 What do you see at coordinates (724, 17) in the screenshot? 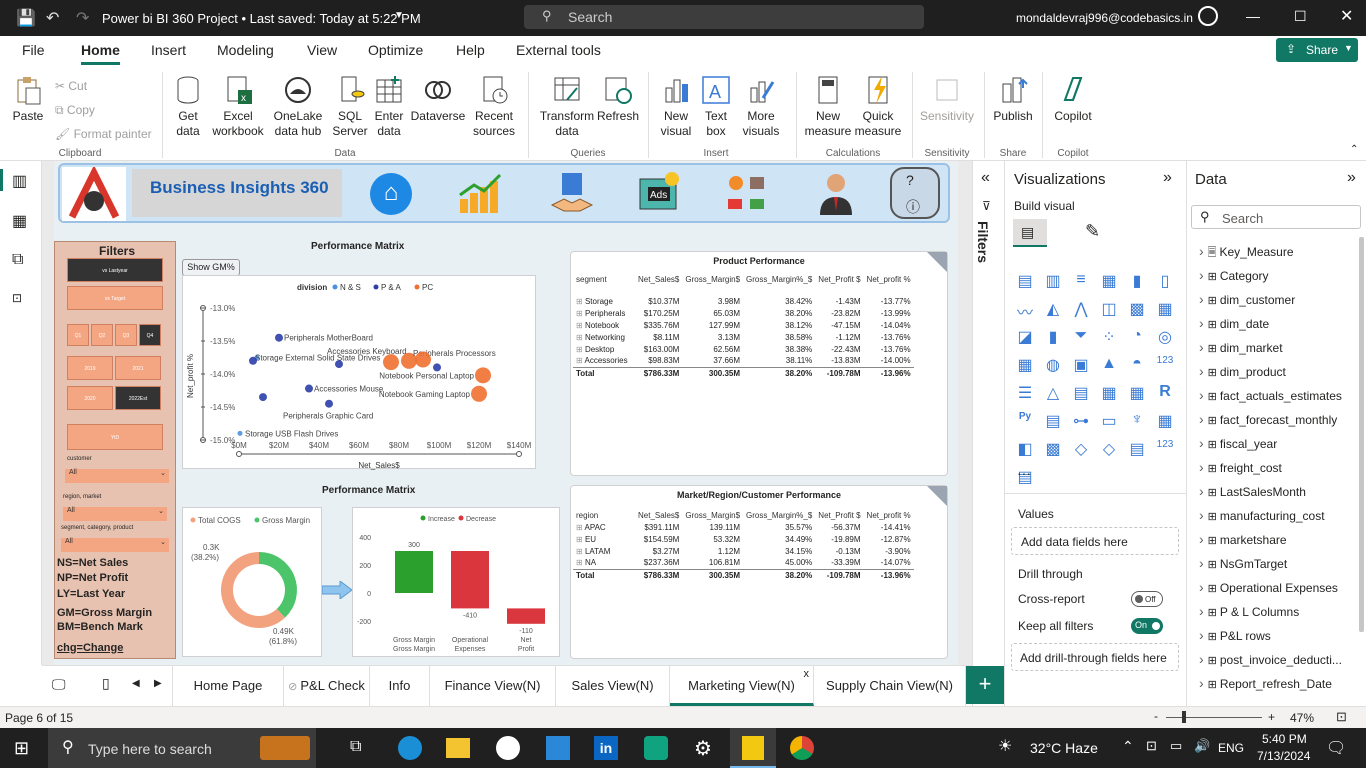
I see `search-box: ⚲ Search` at bounding box center [724, 17].